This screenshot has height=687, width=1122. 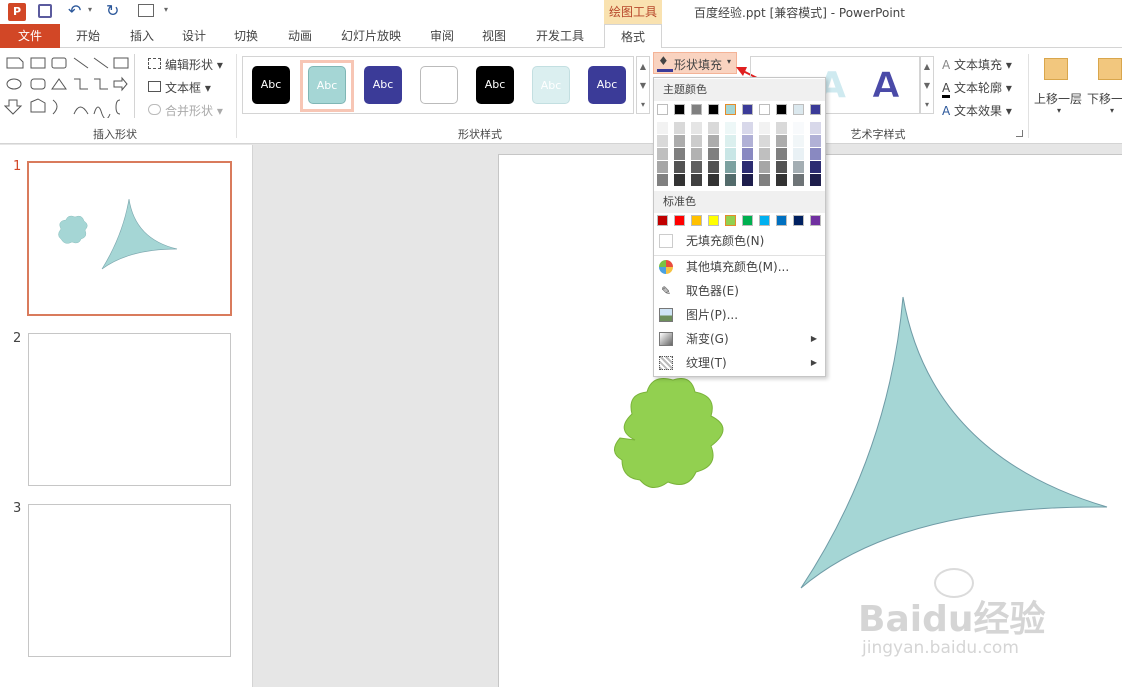 I want to click on send-backward-dropdown-icon: ▾, so click(x=1112, y=110).